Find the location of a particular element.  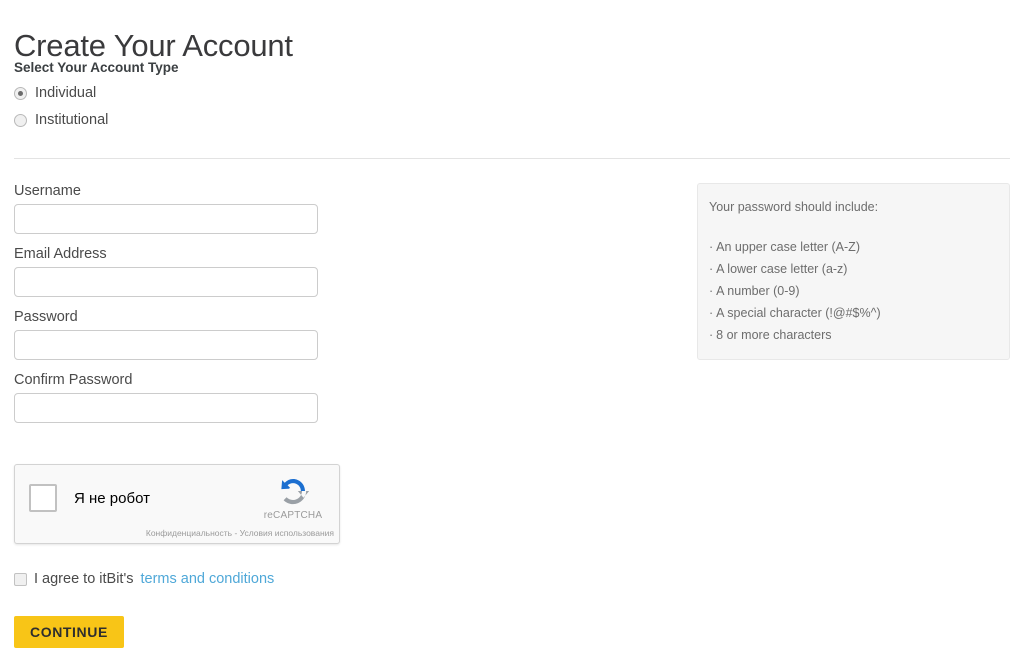

recaptcha-icon is located at coordinates (295, 492).